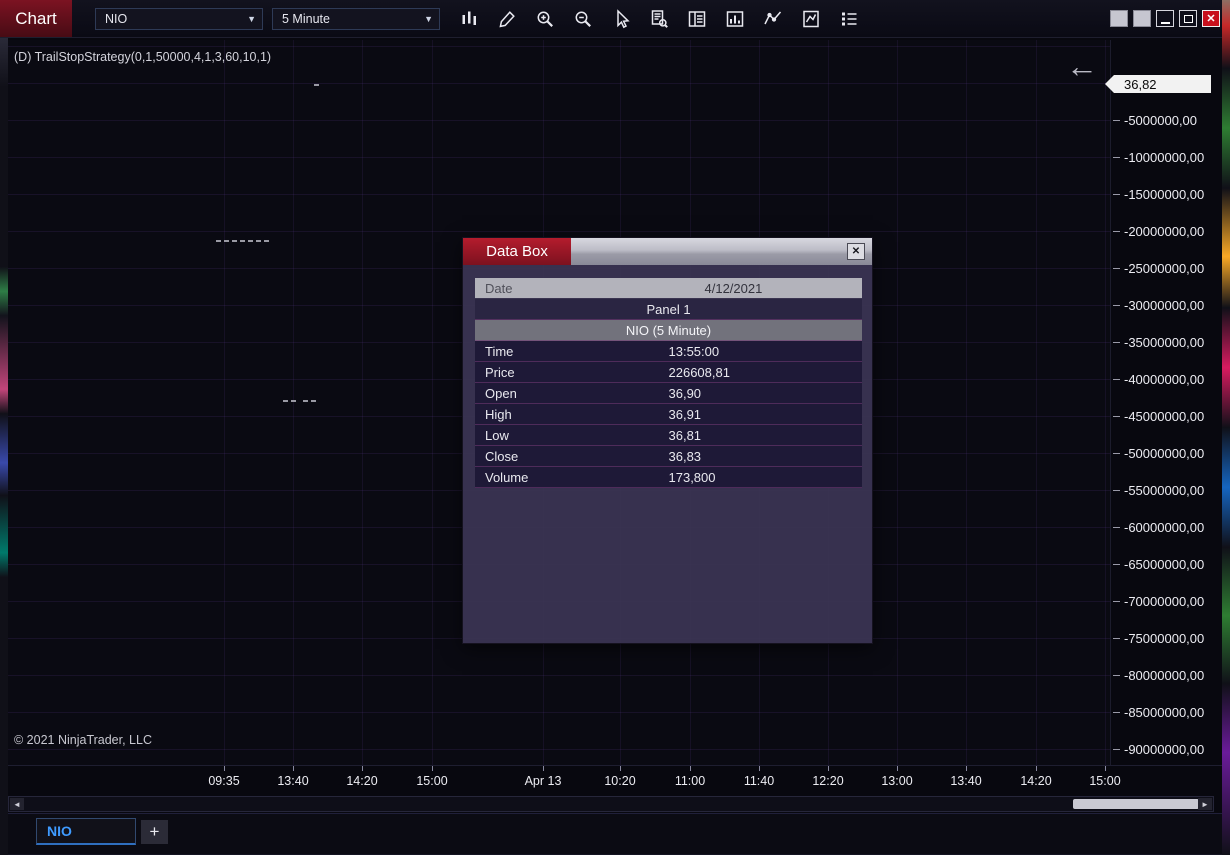 Image resolution: width=1230 pixels, height=855 pixels. I want to click on databox-row-high: High 36,91, so click(668, 414).